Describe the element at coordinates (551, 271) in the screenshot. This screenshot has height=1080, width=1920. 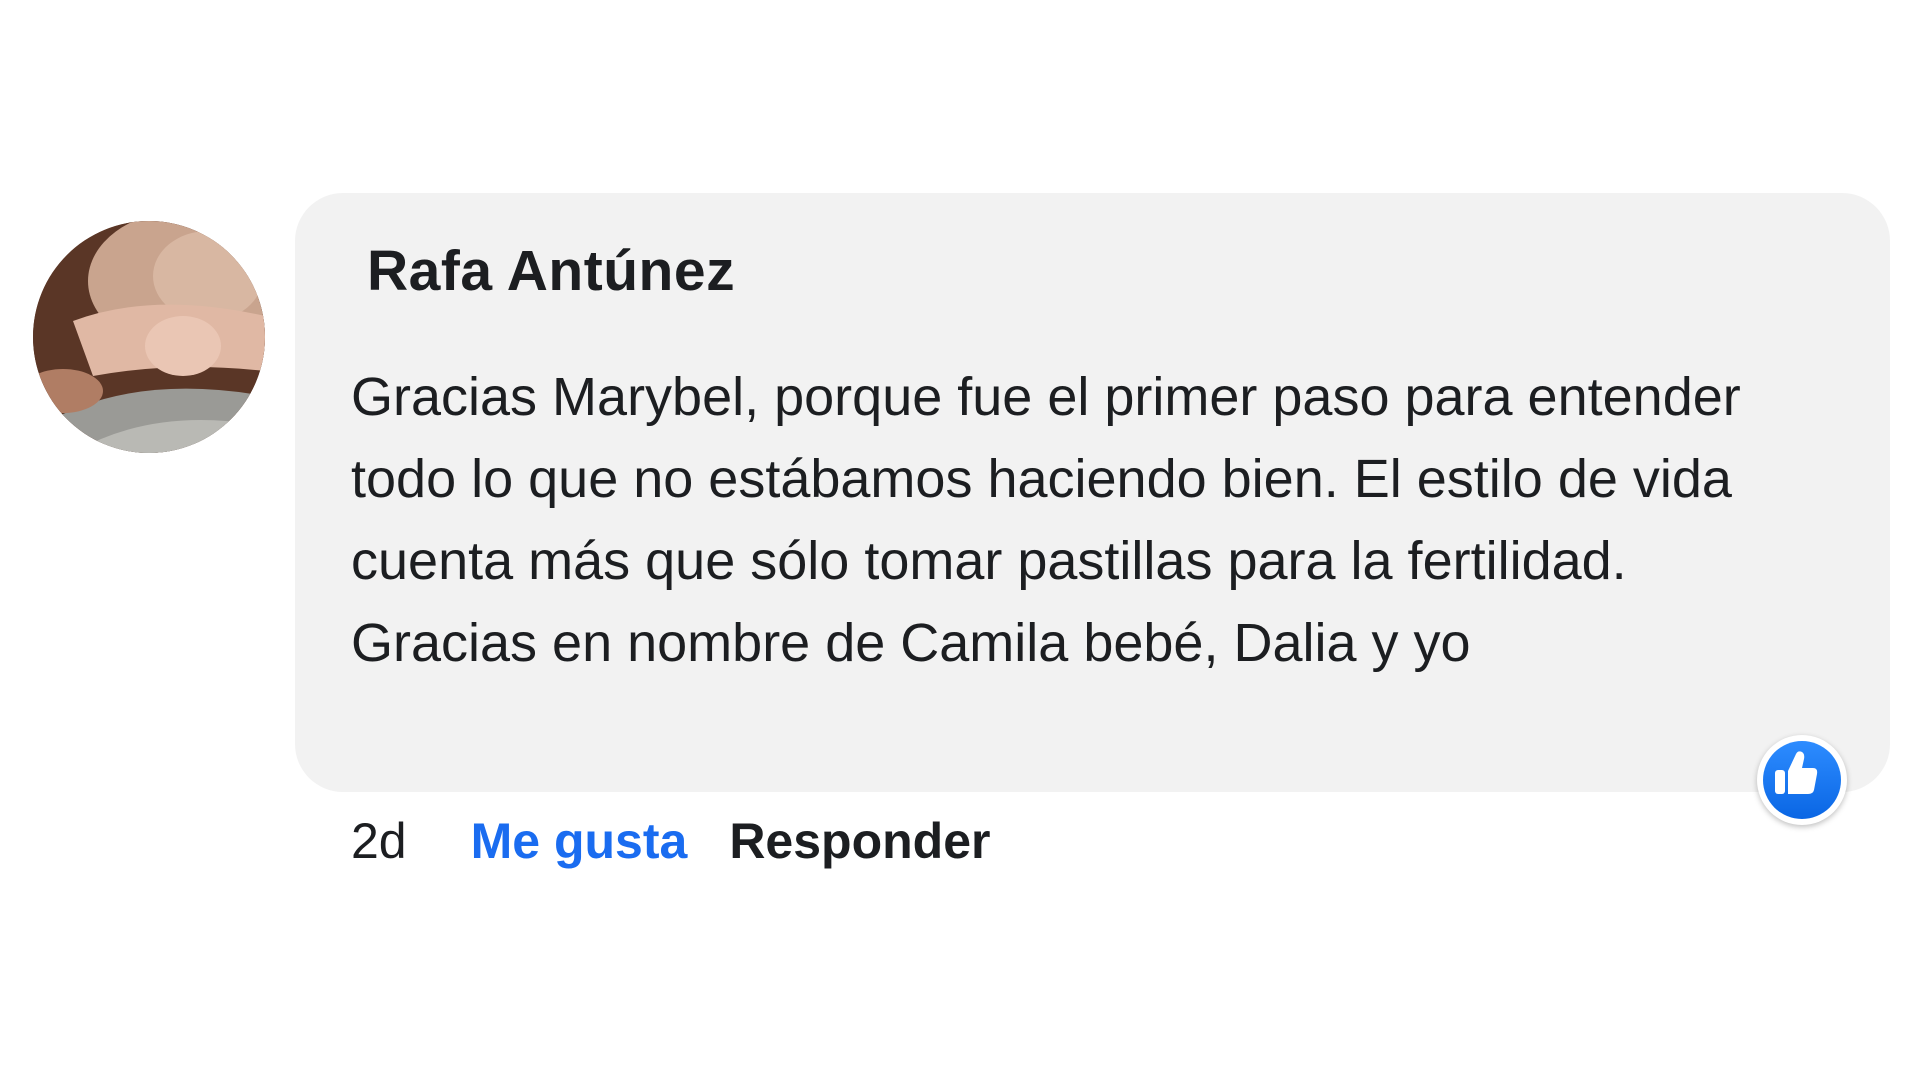
I see `comment-author: Rafa Antúnez` at that location.